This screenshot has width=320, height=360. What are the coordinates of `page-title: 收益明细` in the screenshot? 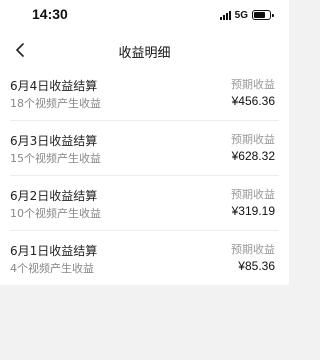 It's located at (144, 53).